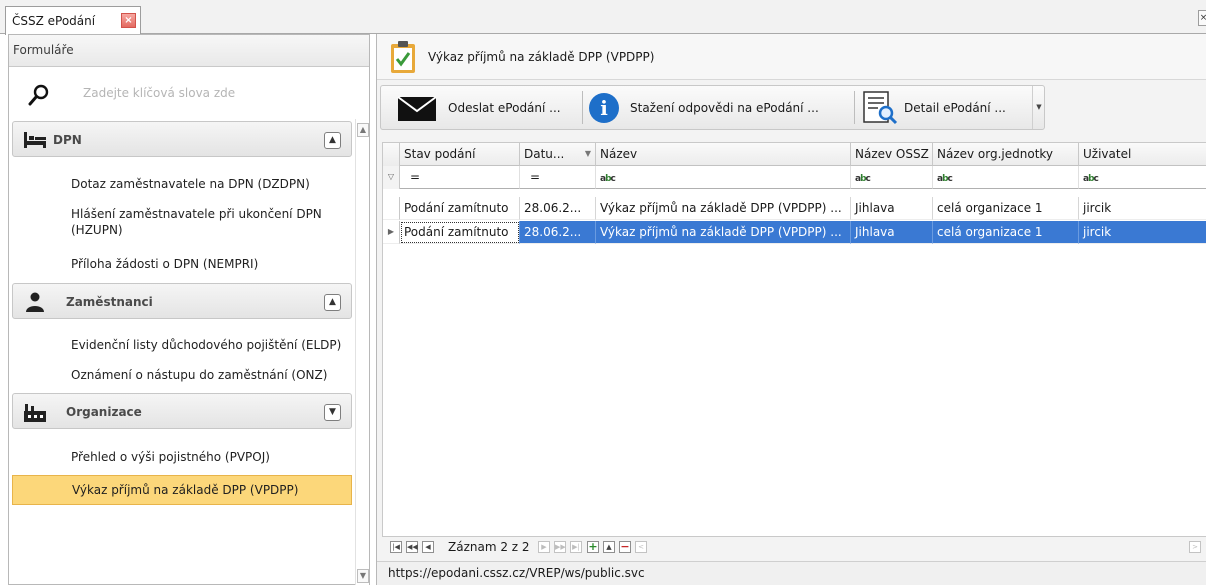  Describe the element at coordinates (489, 547) in the screenshot. I see `record-counter: Záznam 2 z 2` at that location.